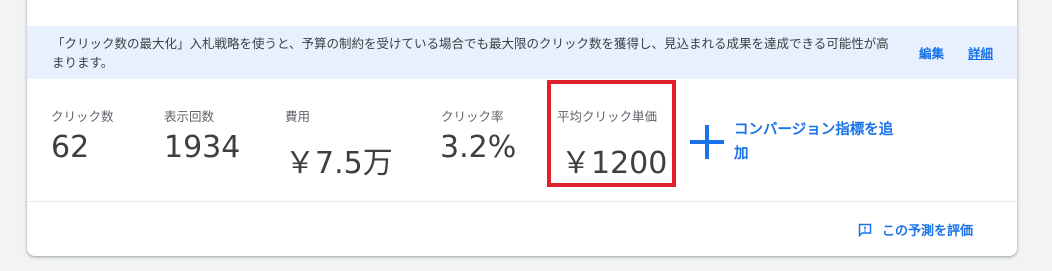 The width and height of the screenshot is (1052, 271). What do you see at coordinates (928, 231) in the screenshot?
I see `rate-forecast-label: この予測を評価` at bounding box center [928, 231].